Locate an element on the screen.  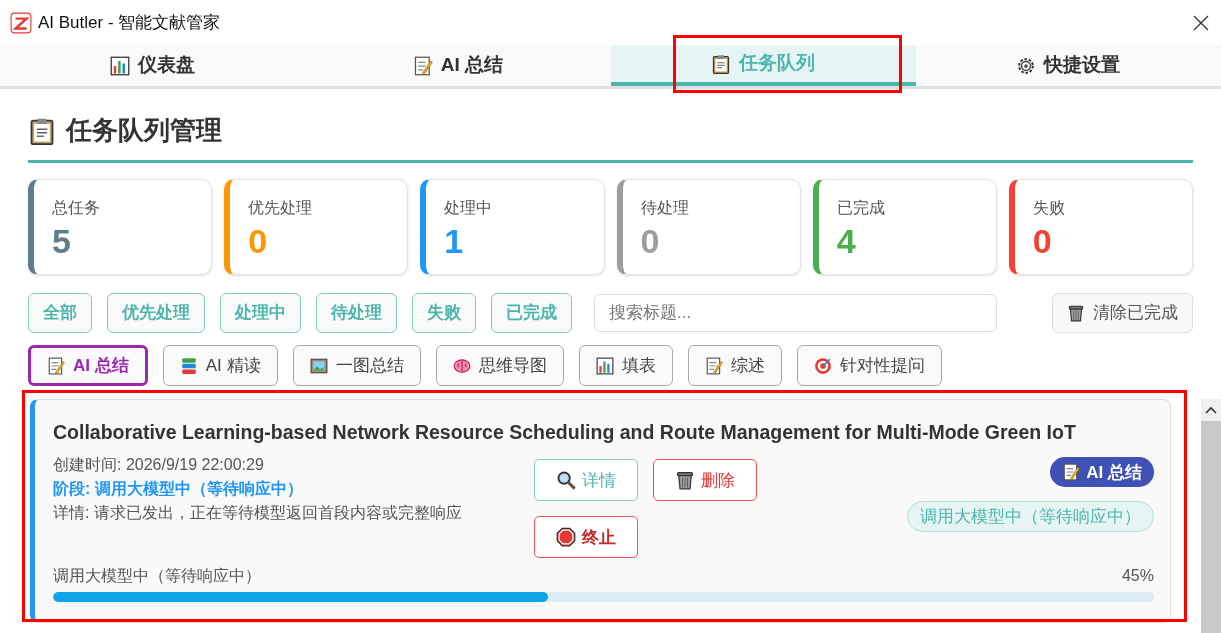
stat-label: 已完成 is located at coordinates (861, 208).